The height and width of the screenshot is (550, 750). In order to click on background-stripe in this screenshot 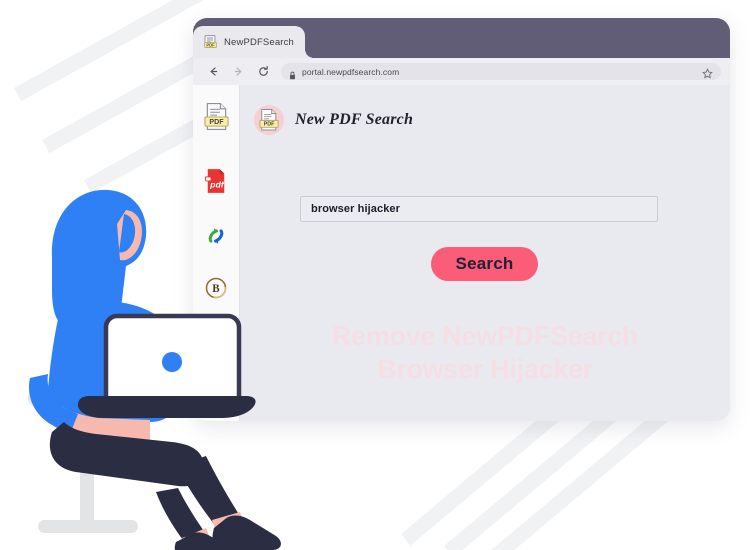, I will do `click(578, 478)`.